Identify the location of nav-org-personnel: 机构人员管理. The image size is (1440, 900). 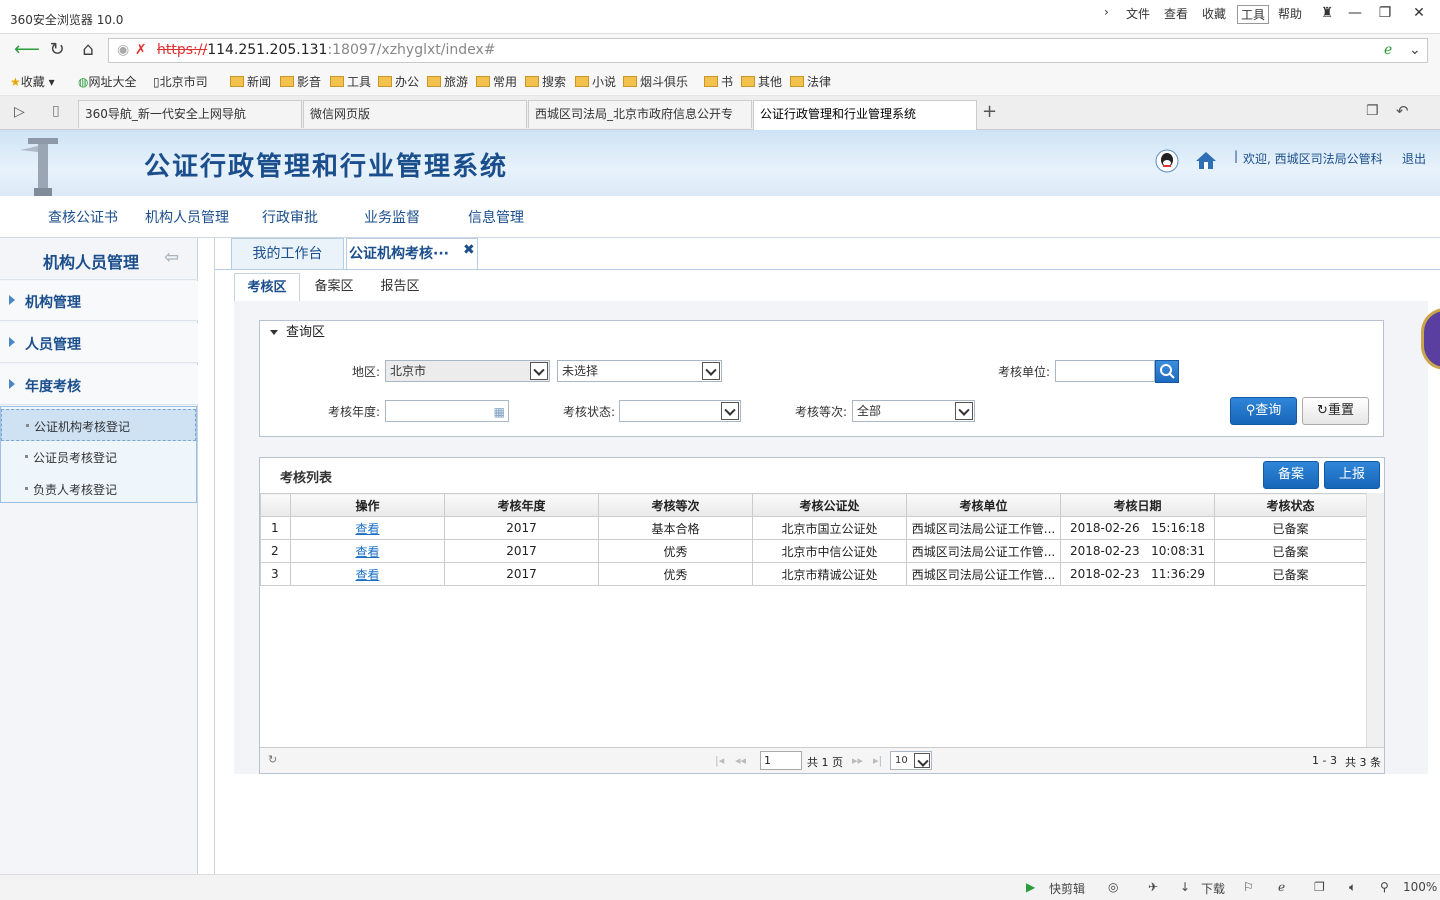
(187, 217).